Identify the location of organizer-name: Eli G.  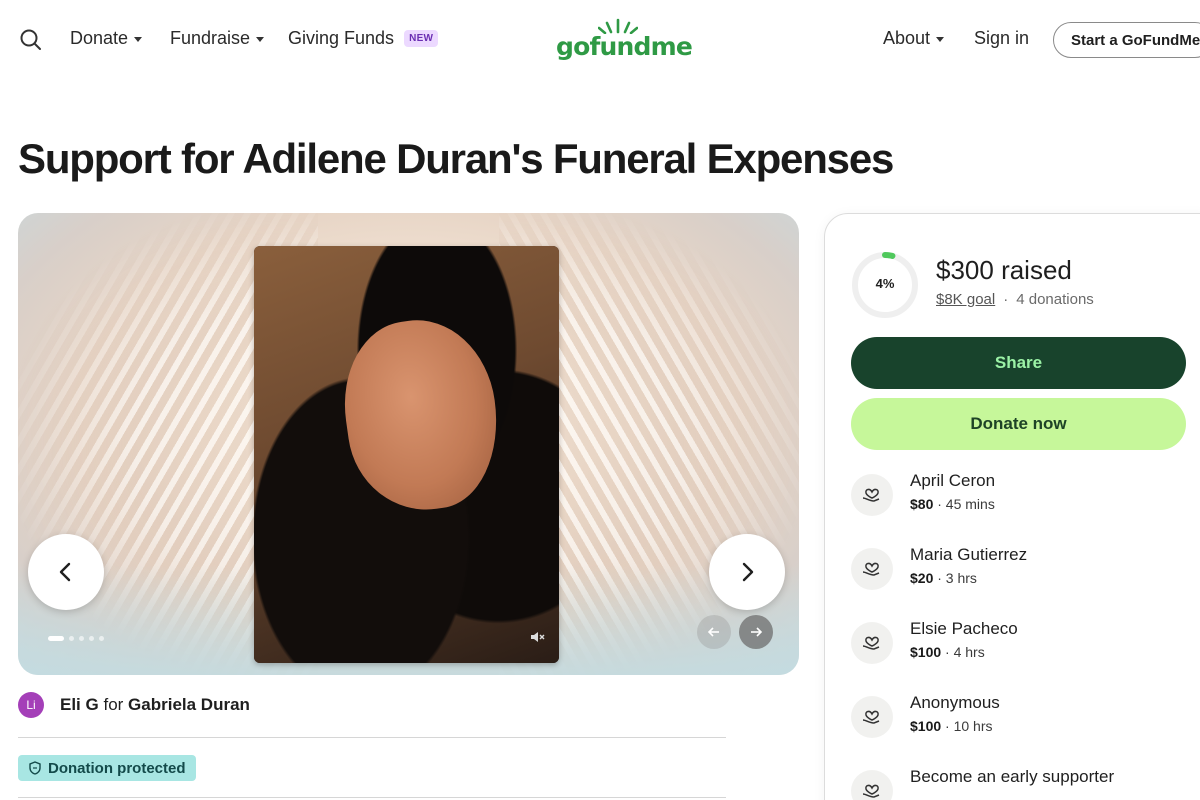
(79, 704).